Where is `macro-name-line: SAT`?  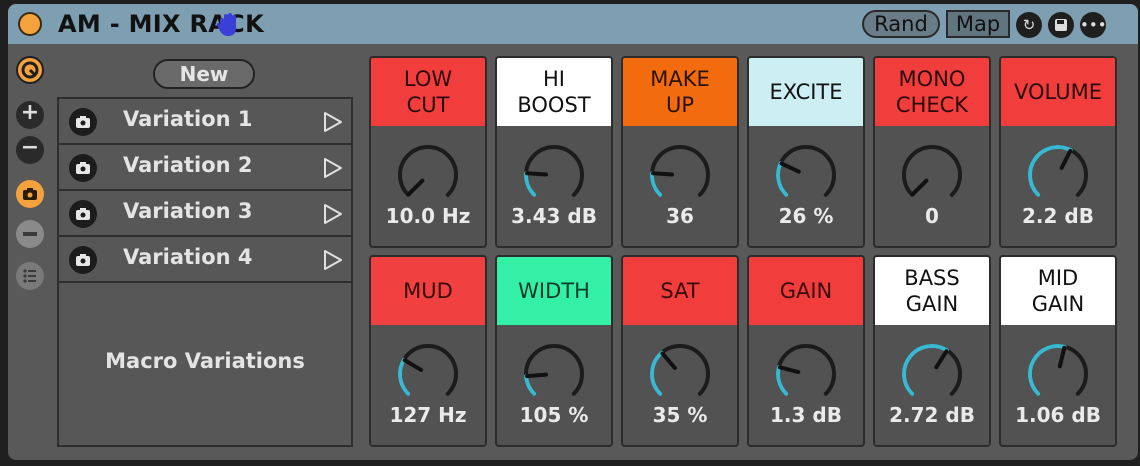
macro-name-line: SAT is located at coordinates (680, 291).